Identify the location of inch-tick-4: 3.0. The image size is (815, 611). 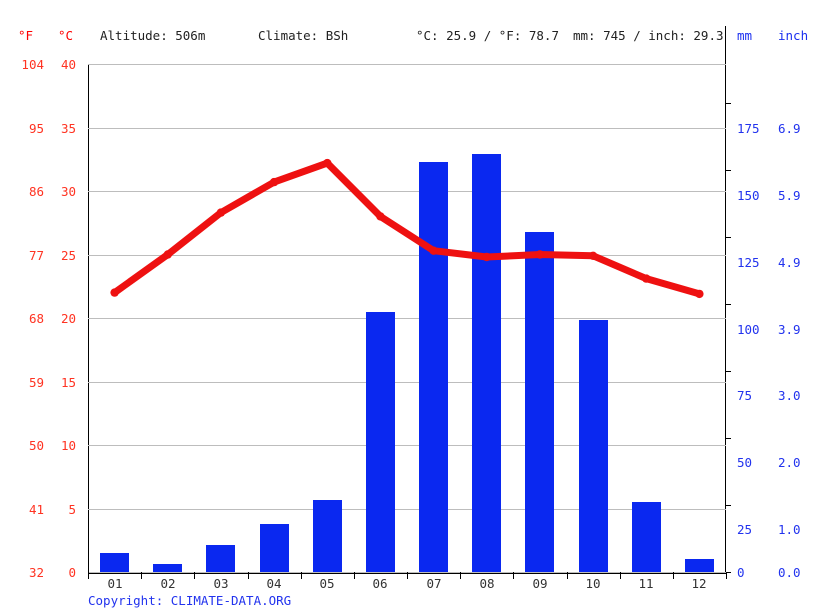
(789, 395).